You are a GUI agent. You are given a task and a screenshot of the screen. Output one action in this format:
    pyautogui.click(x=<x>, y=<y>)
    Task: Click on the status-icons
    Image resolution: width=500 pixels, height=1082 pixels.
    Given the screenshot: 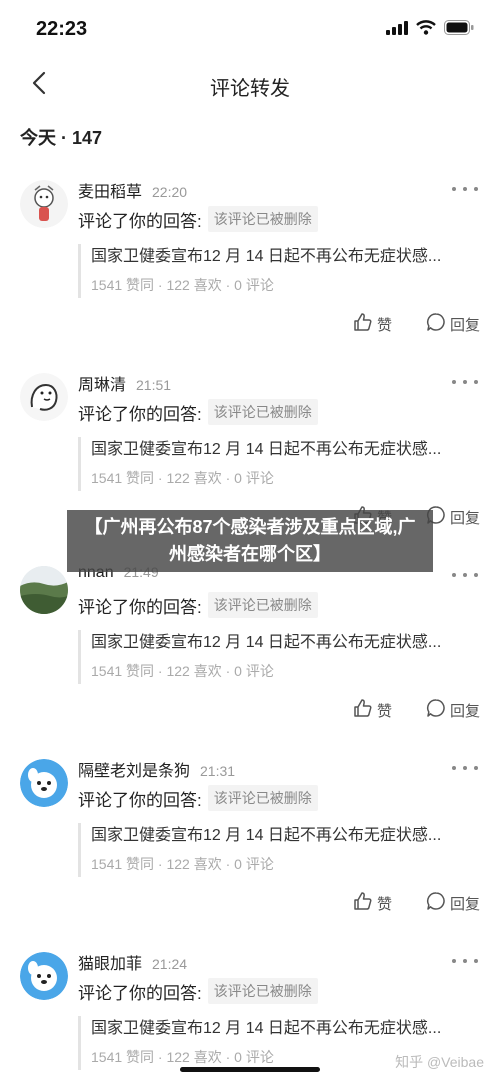 What is the action you would take?
    pyautogui.click(x=430, y=30)
    